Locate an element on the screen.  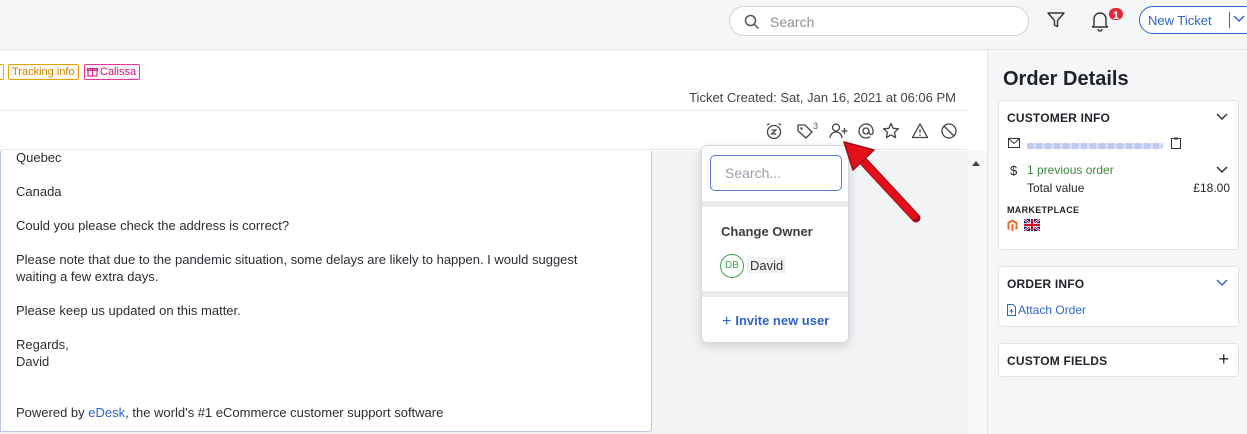
filter-icon is located at coordinates (1056, 20).